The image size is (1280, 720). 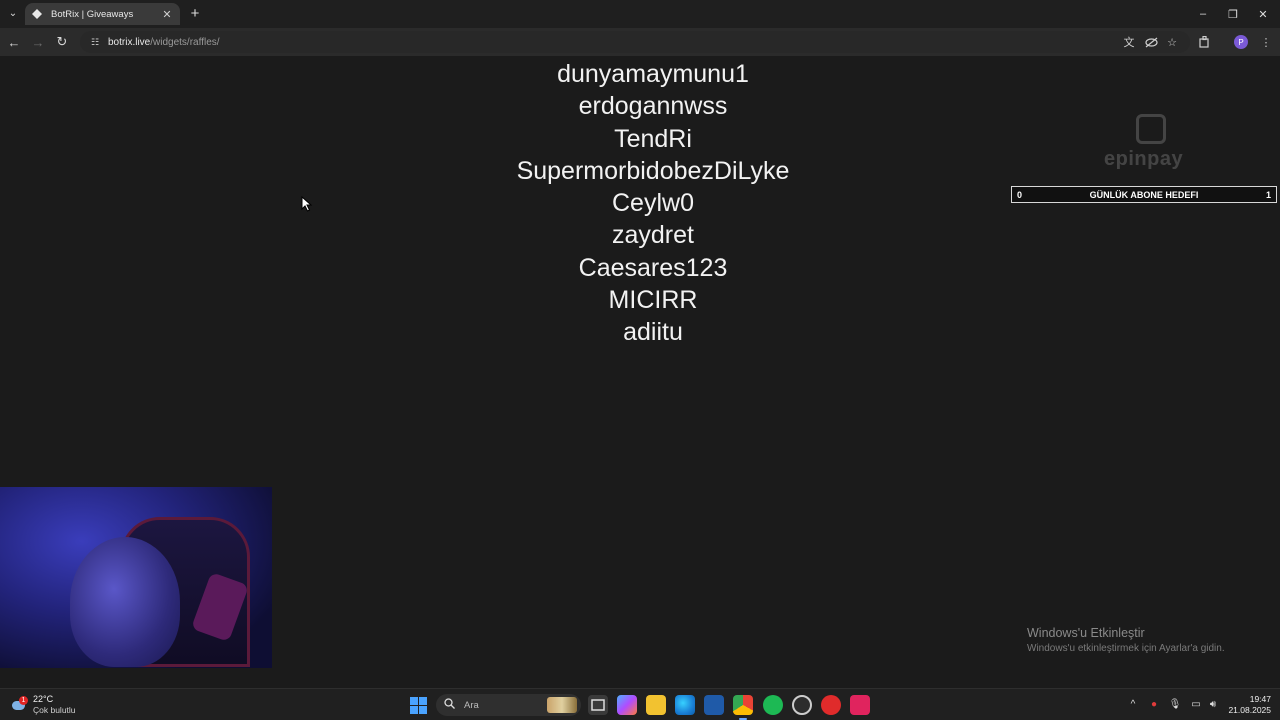 I want to click on goal-label: GÜNLÜK ABONE HEDEFI, so click(x=1144, y=194).